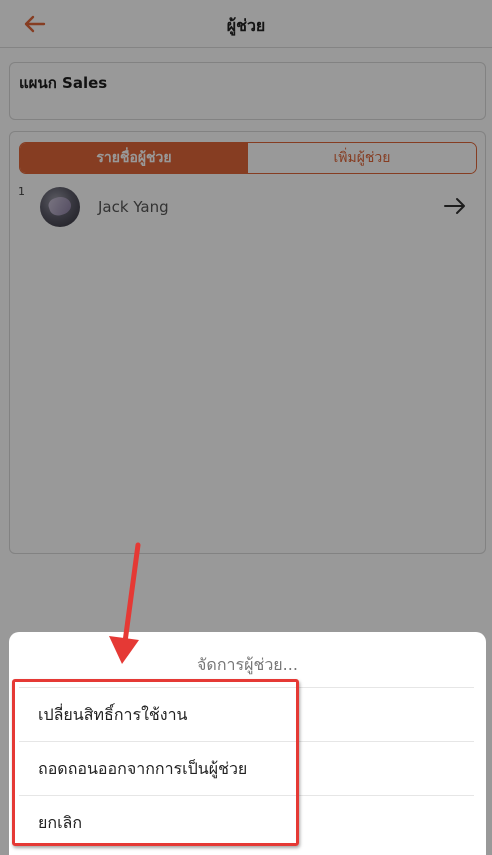 The height and width of the screenshot is (855, 492). I want to click on annotation-highlight-box, so click(155, 762).